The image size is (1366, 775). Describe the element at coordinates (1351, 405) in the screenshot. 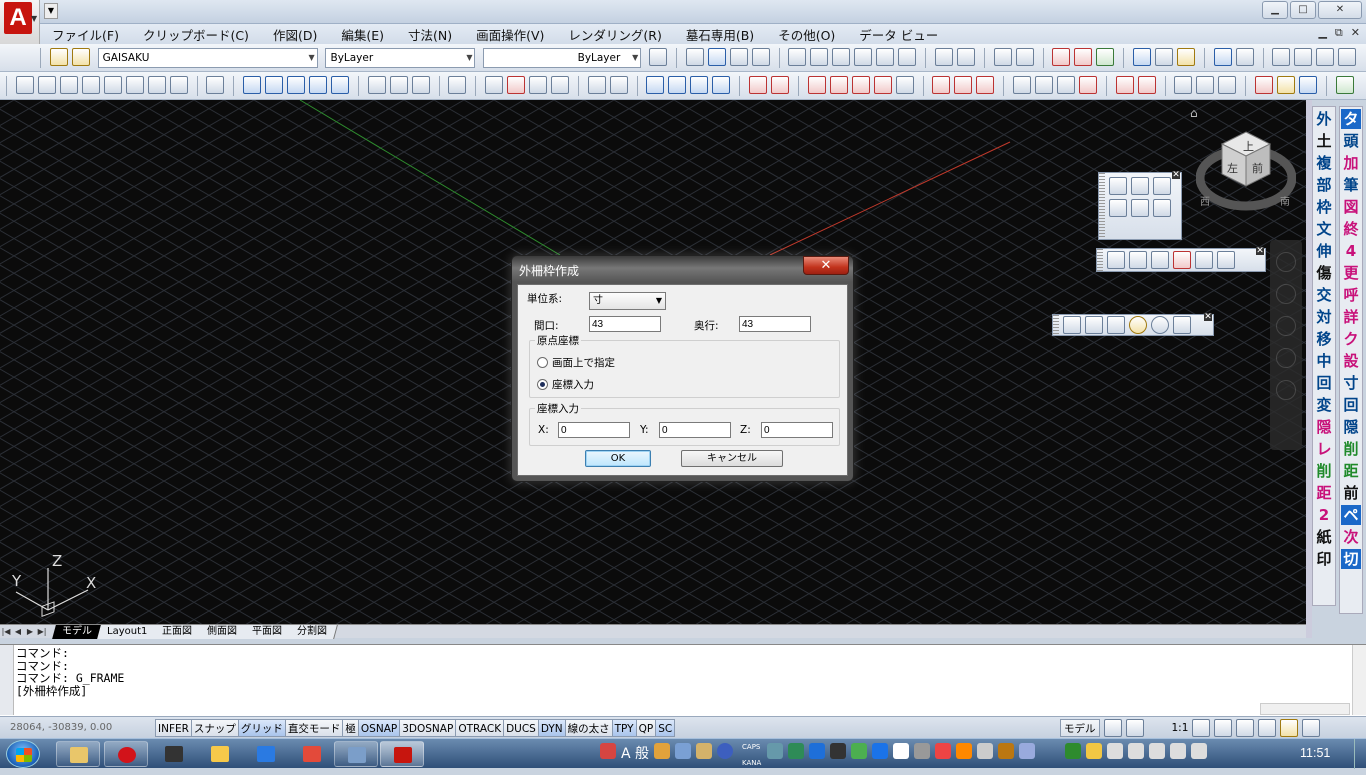

I see `panel2-tool-13: 回` at that location.